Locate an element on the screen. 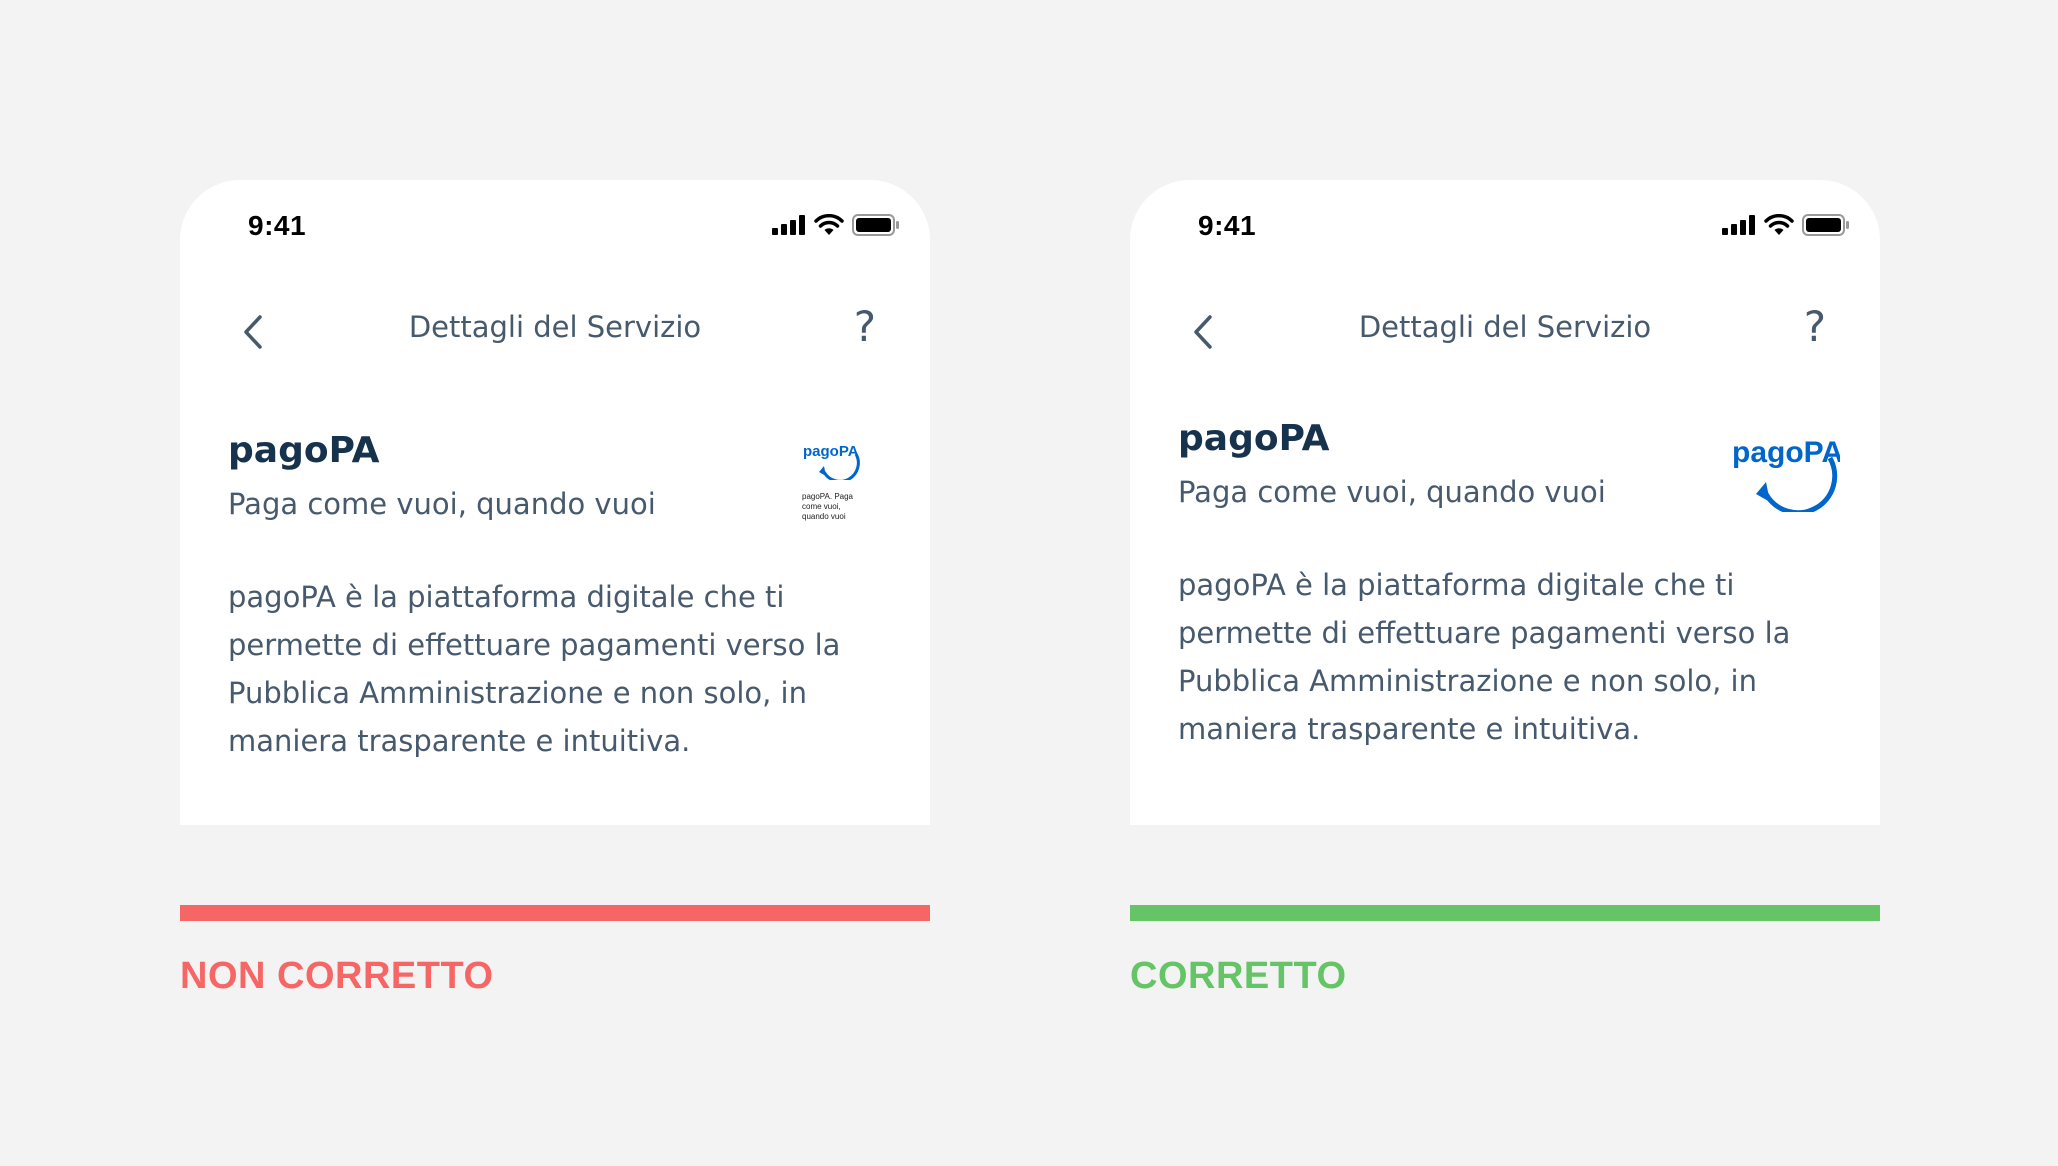 The image size is (2058, 1166). logo-caption: pagoPA. Paga come vuoi, quando vuoi is located at coordinates (828, 506).